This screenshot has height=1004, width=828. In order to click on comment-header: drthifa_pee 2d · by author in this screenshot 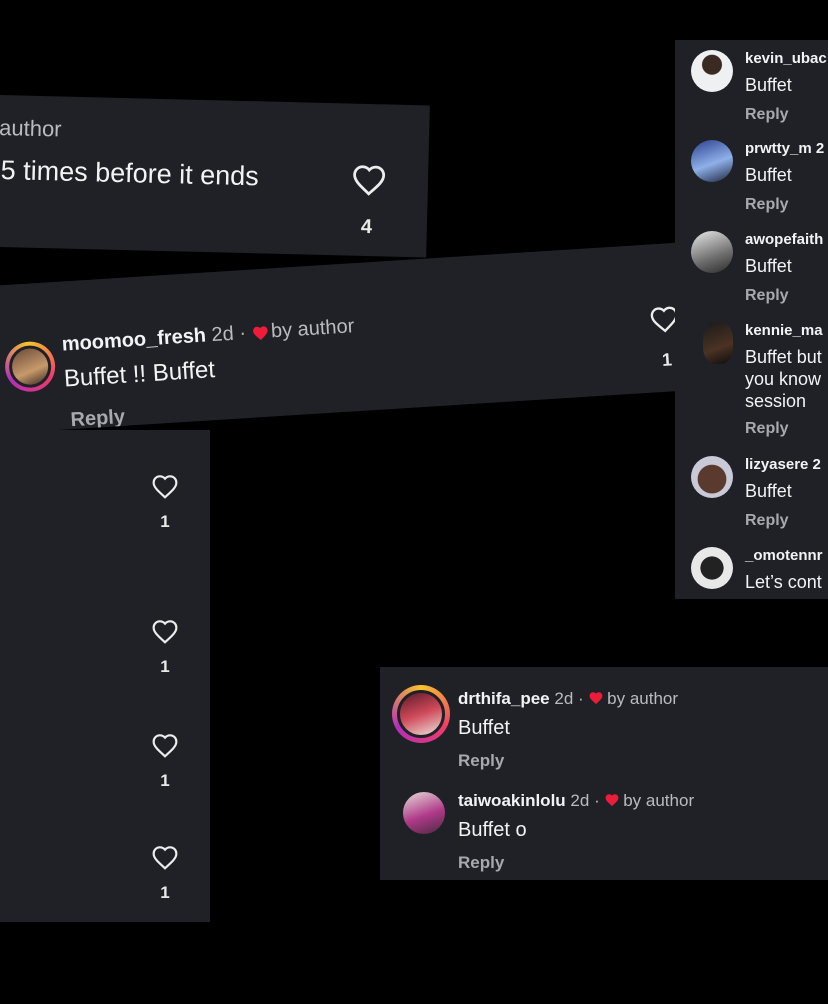, I will do `click(568, 699)`.